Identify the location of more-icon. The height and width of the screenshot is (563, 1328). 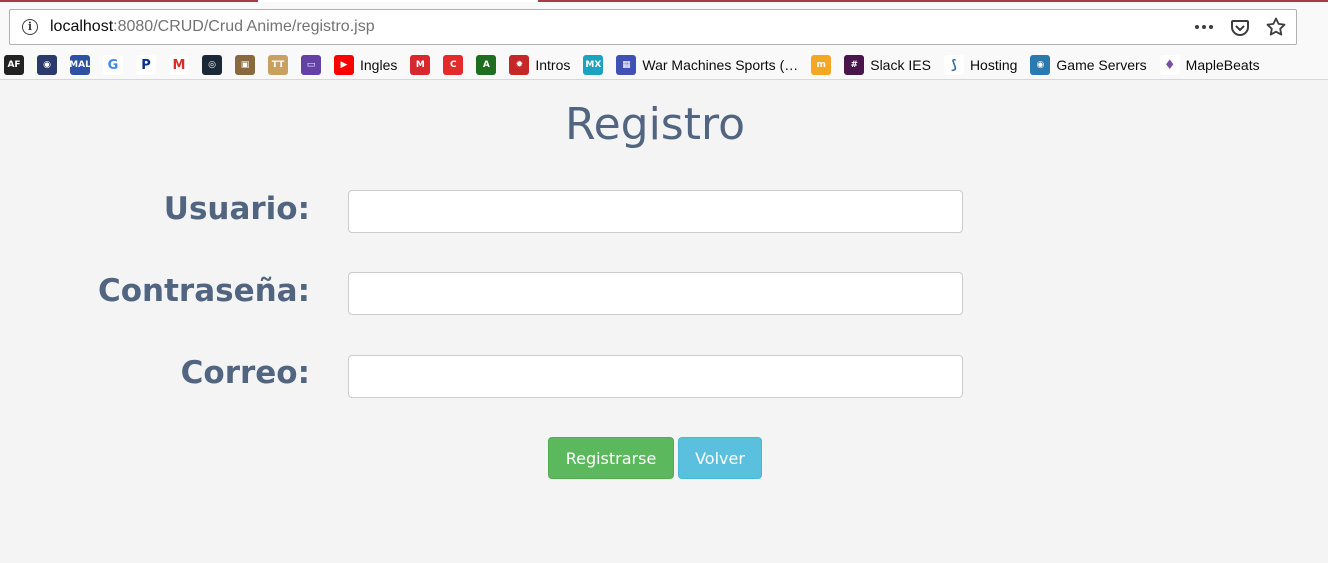
(1204, 27).